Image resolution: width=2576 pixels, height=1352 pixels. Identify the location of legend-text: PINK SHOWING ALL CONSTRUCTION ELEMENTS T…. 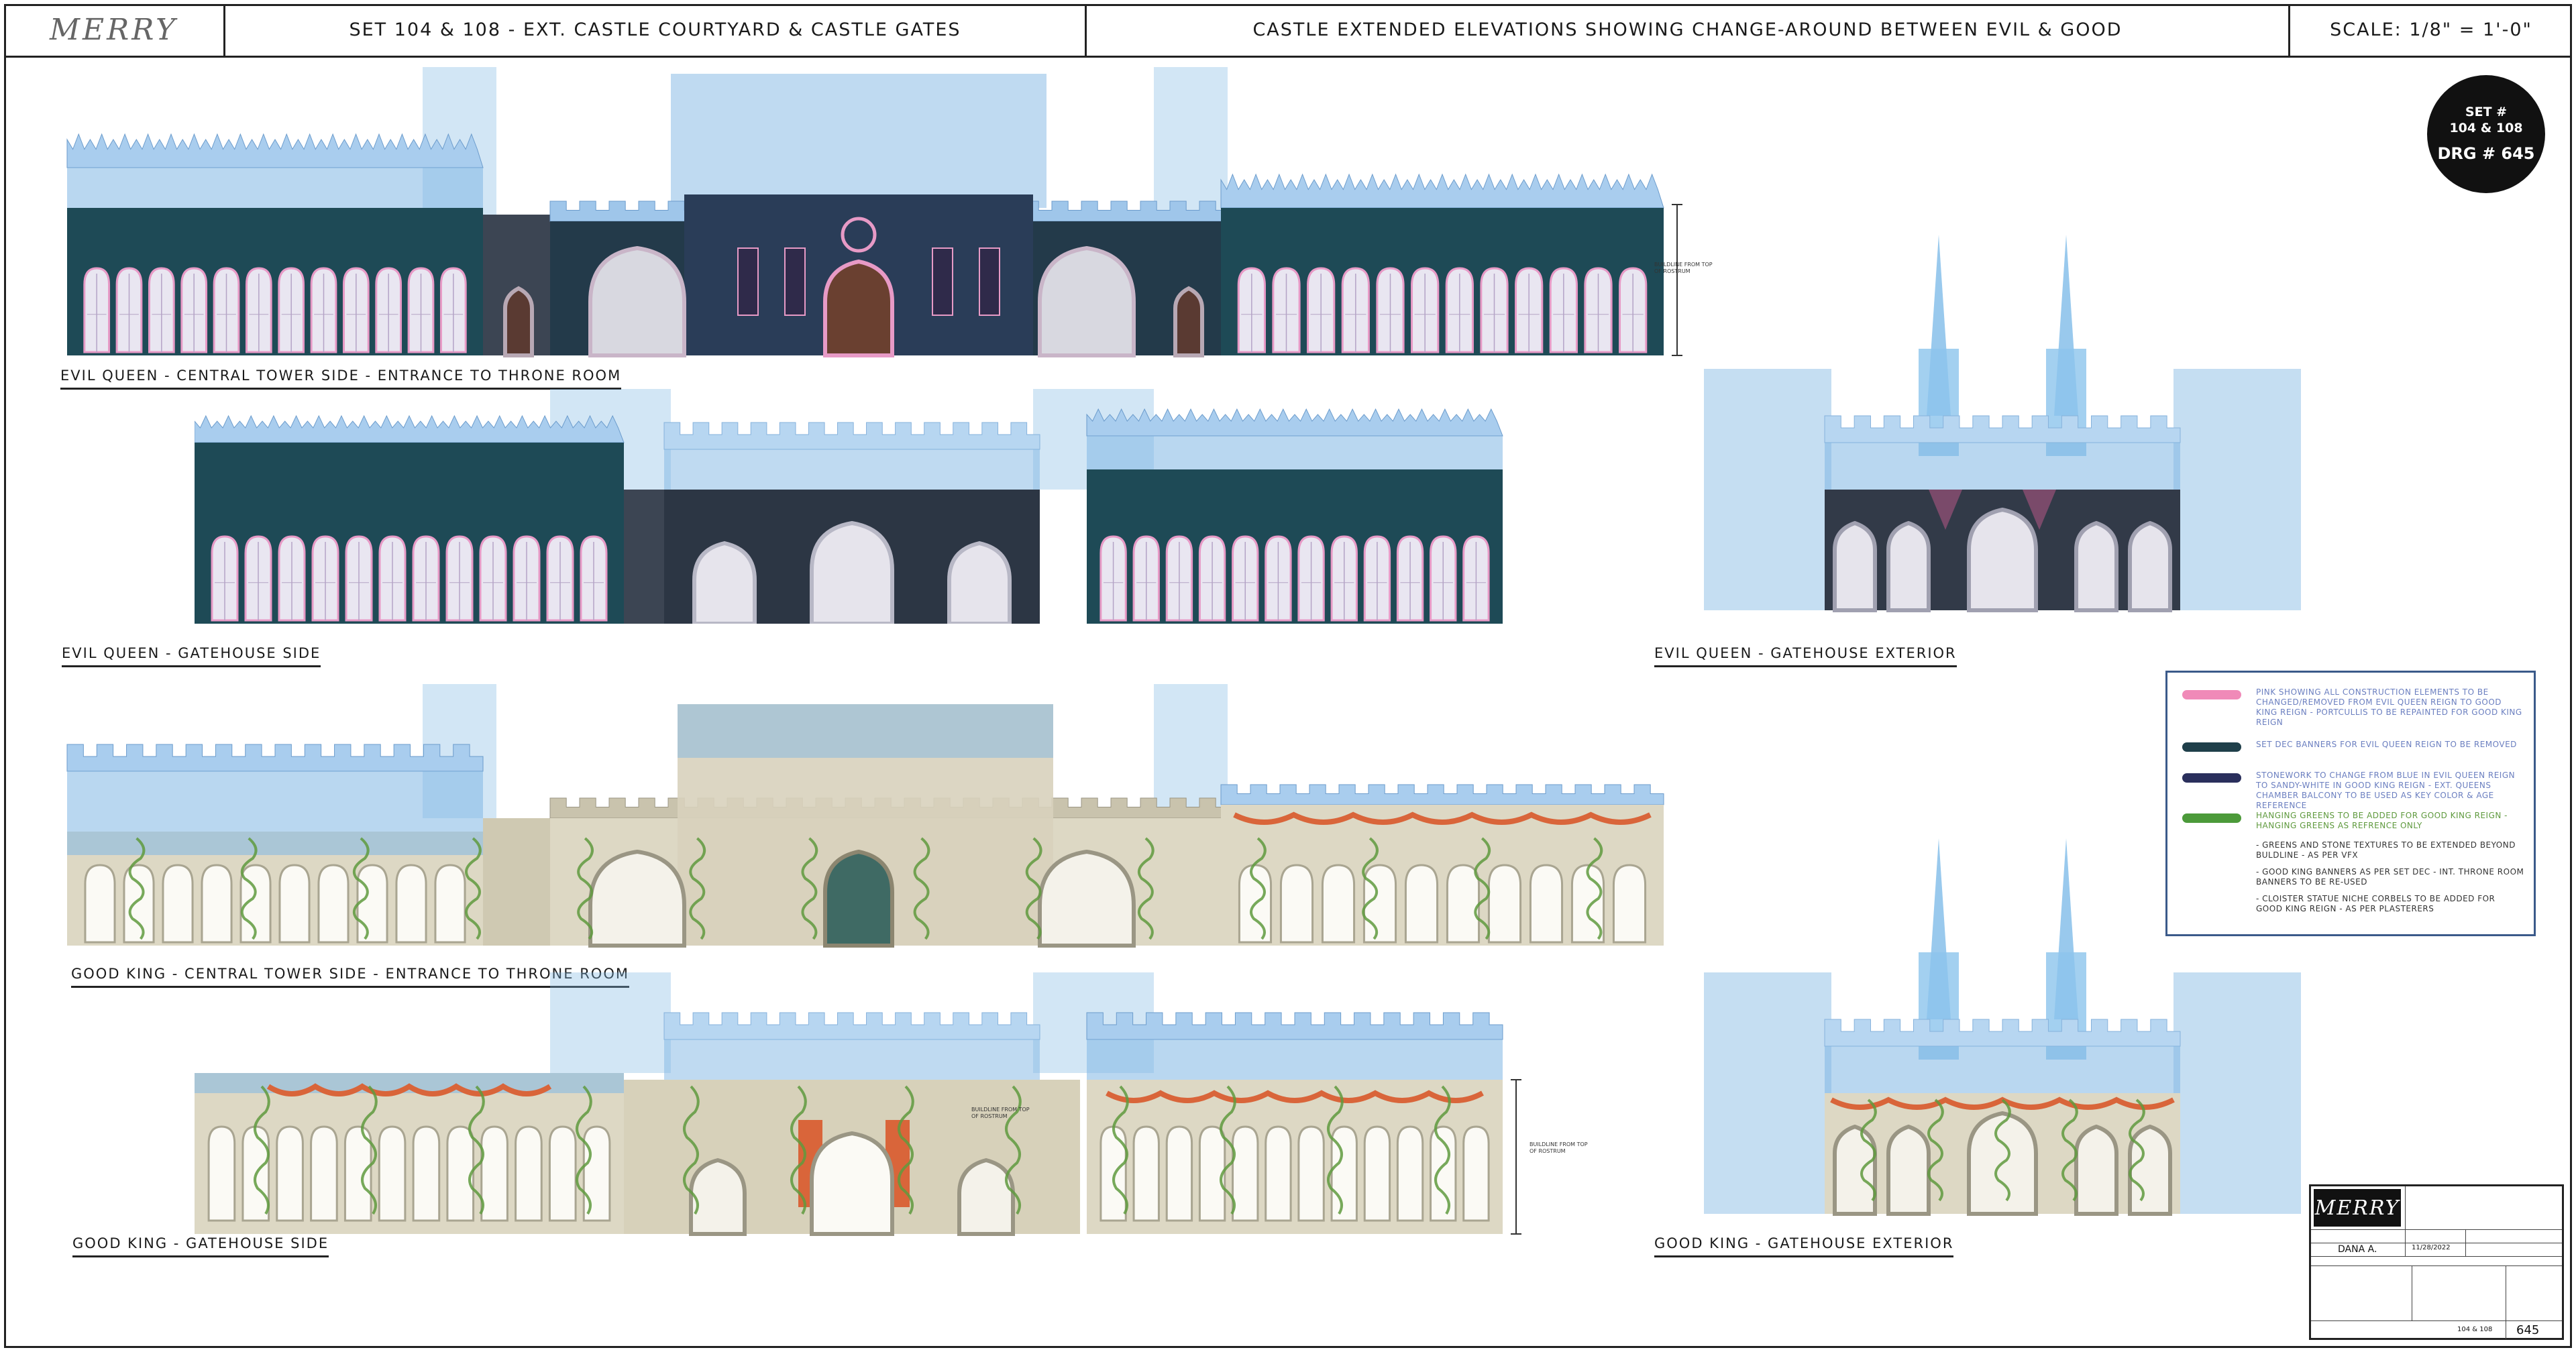
(2389, 707).